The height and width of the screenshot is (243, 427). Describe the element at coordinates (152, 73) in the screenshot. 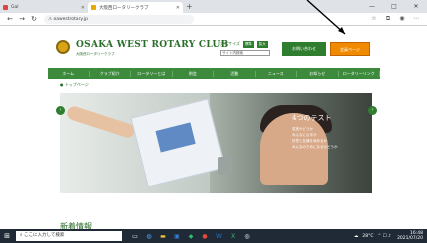

I see `nav-item: ロータリーとは` at that location.